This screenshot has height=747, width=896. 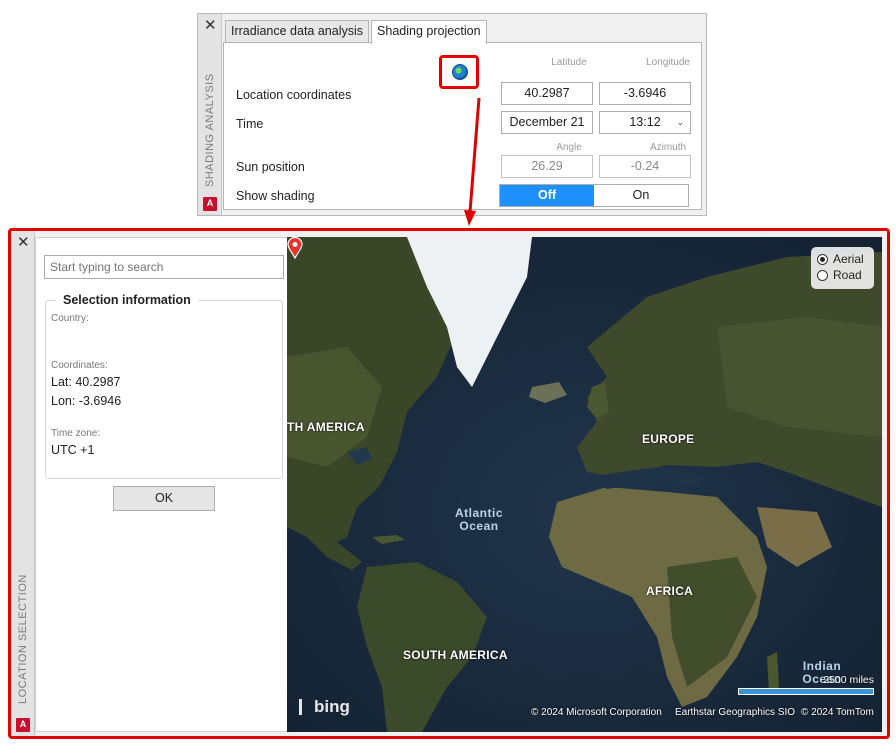 What do you see at coordinates (79, 365) in the screenshot?
I see `coordinates-label: Coordinates:` at bounding box center [79, 365].